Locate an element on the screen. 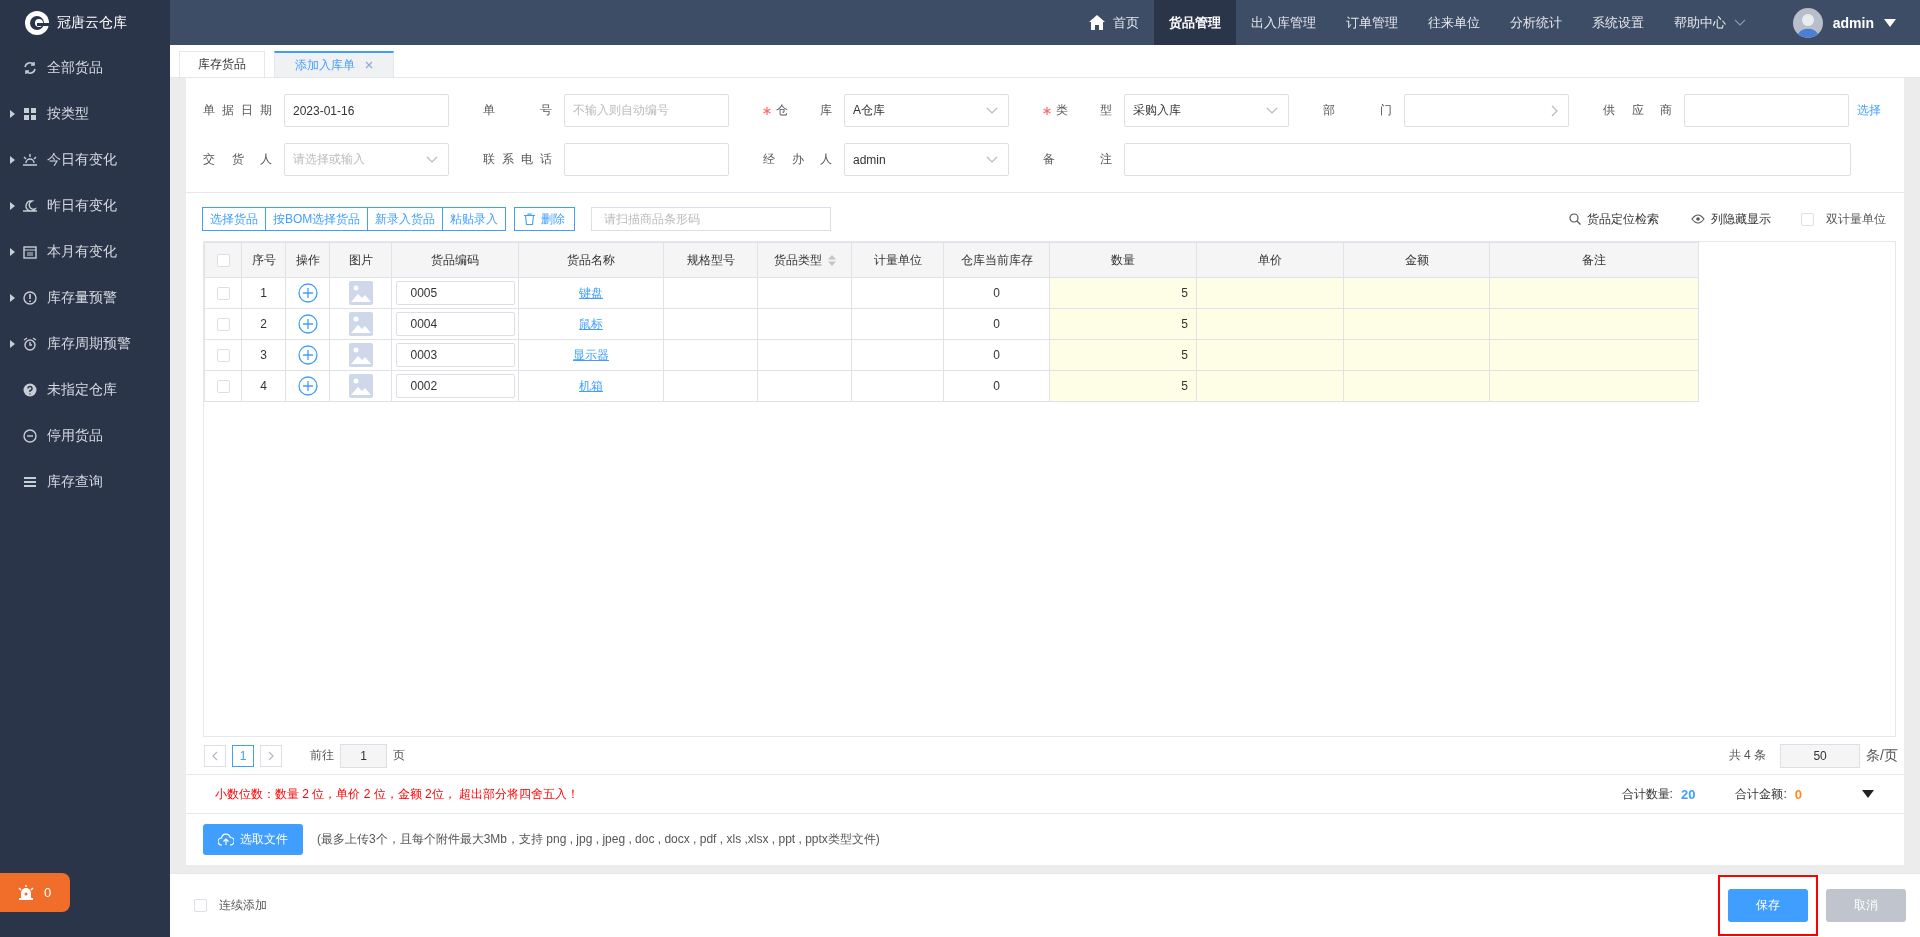 The image size is (1920, 937). code-field: 0004 is located at coordinates (455, 324).